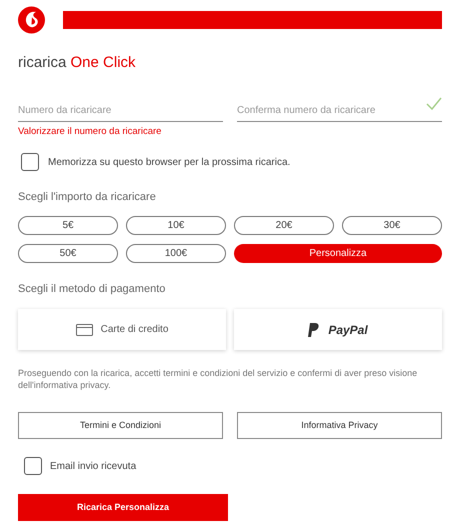 This screenshot has width=460, height=525. What do you see at coordinates (120, 426) in the screenshot?
I see `link-button: Termini e Condizioni` at bounding box center [120, 426].